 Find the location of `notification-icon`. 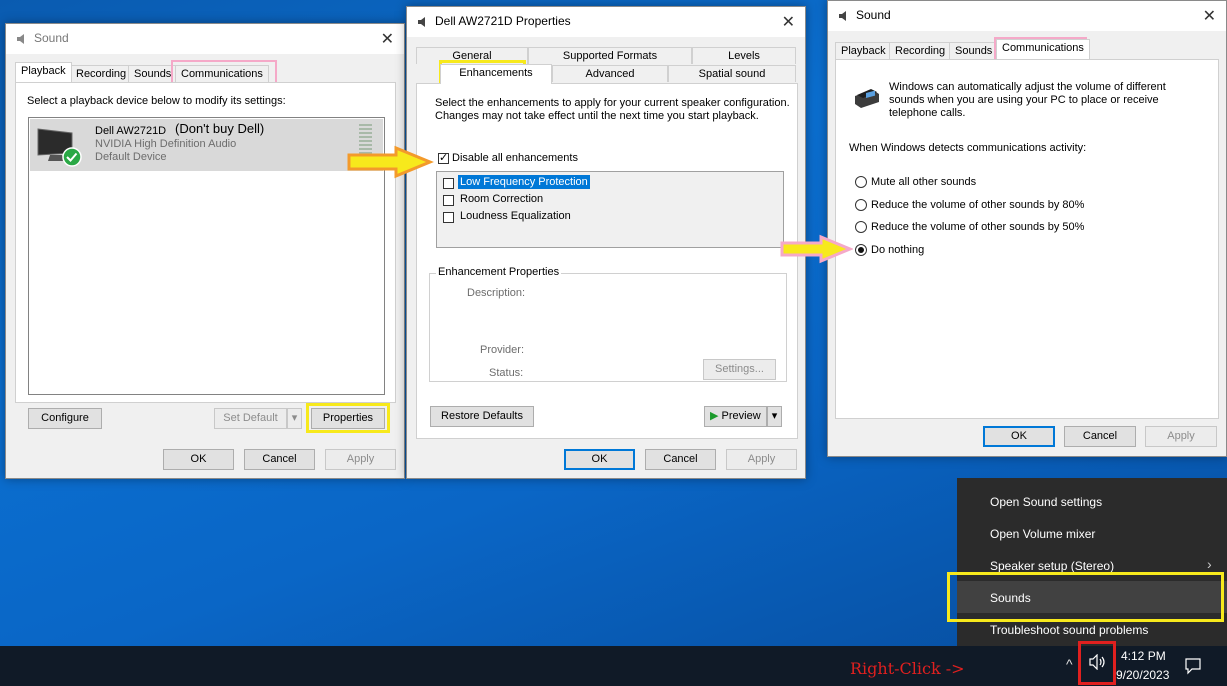

notification-icon is located at coordinates (1193, 666).